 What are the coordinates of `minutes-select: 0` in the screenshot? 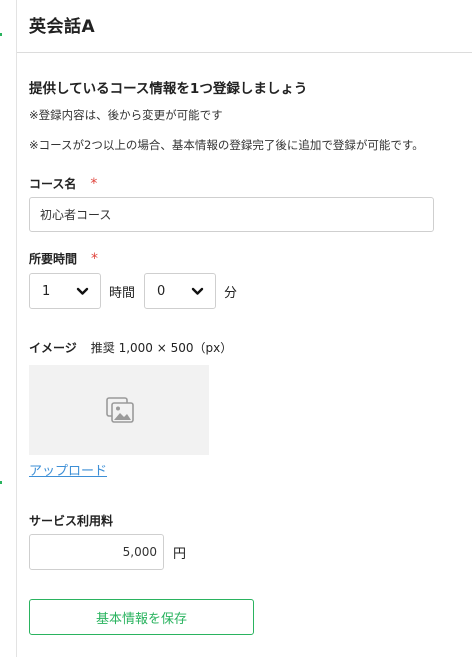 It's located at (180, 291).